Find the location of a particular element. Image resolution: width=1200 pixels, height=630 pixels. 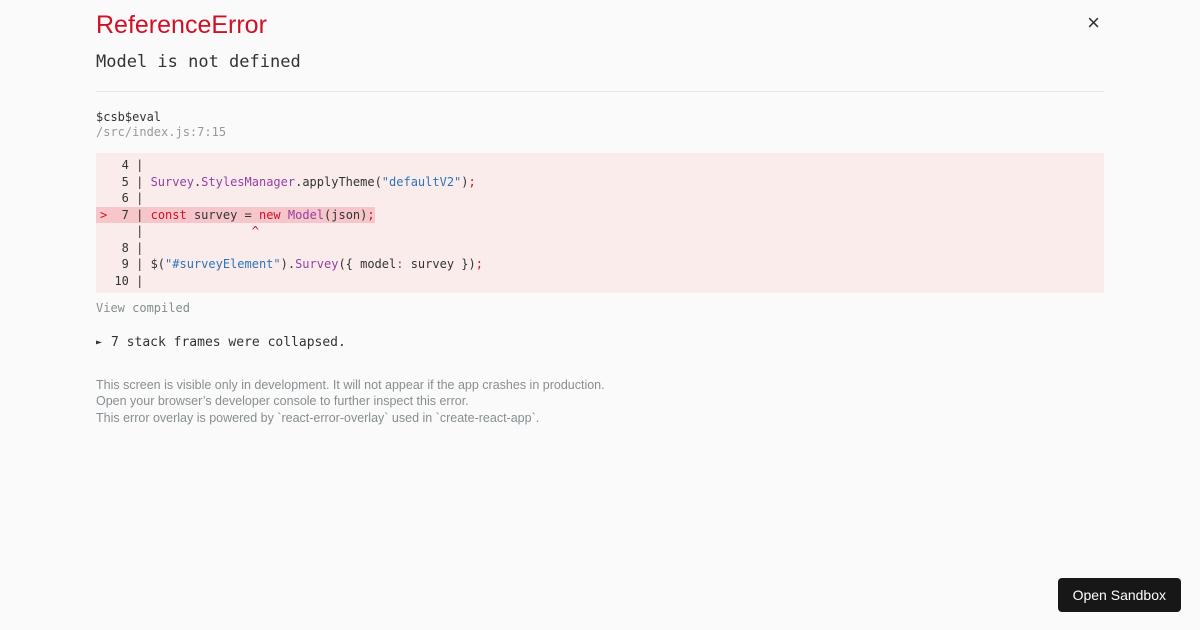

collapse-arrow-icon: ► is located at coordinates (99, 343).